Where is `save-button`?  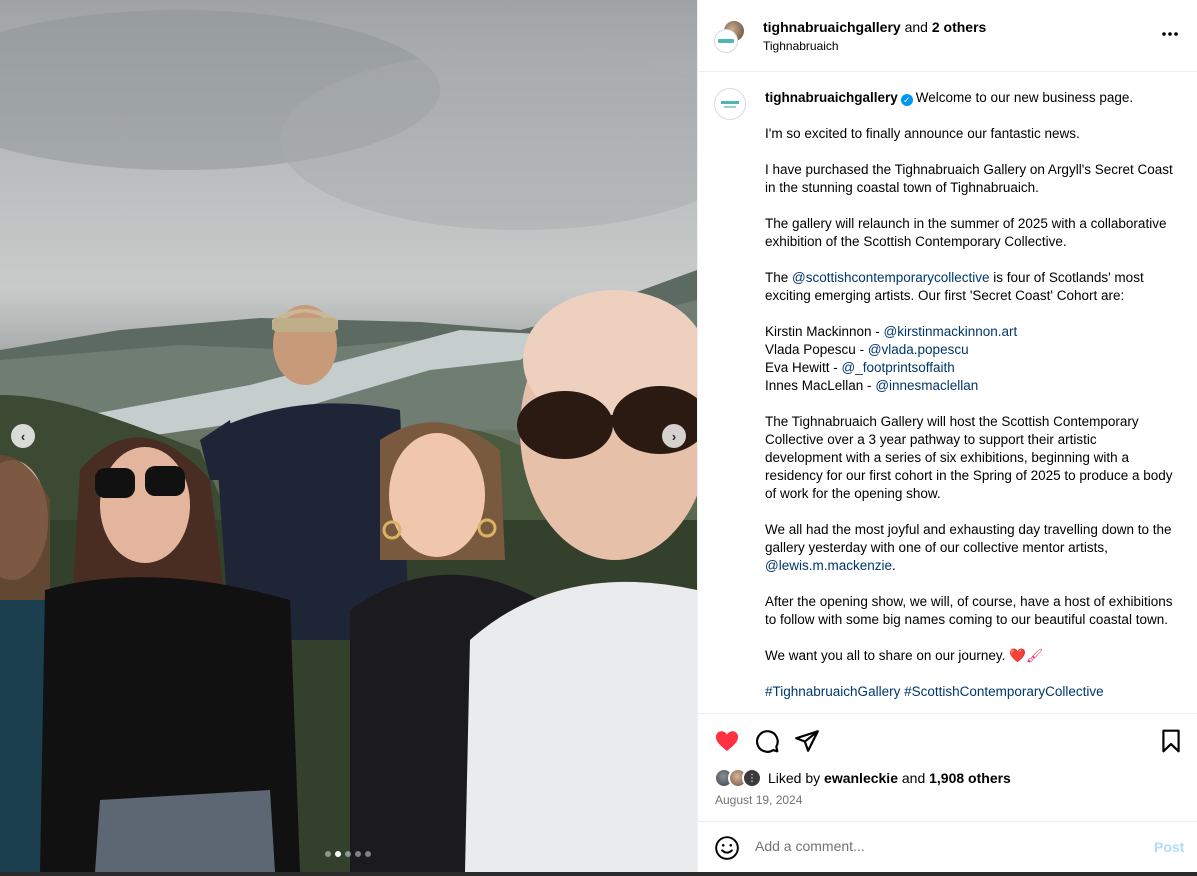
save-button is located at coordinates (1171, 743).